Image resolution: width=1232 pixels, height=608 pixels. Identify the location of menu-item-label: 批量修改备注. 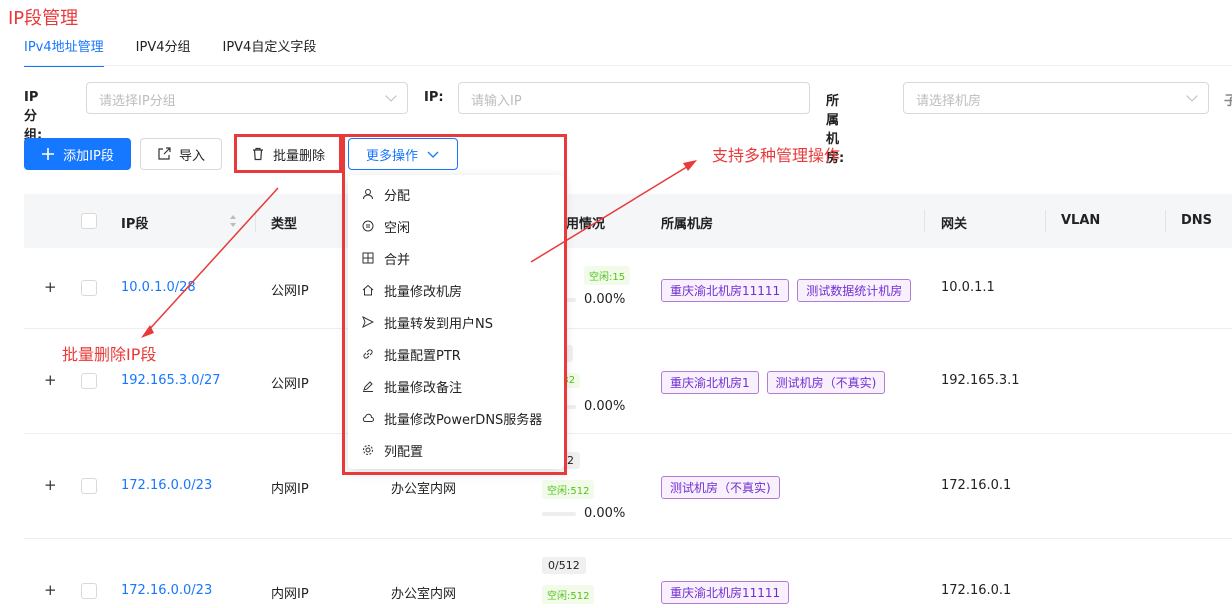
(423, 388).